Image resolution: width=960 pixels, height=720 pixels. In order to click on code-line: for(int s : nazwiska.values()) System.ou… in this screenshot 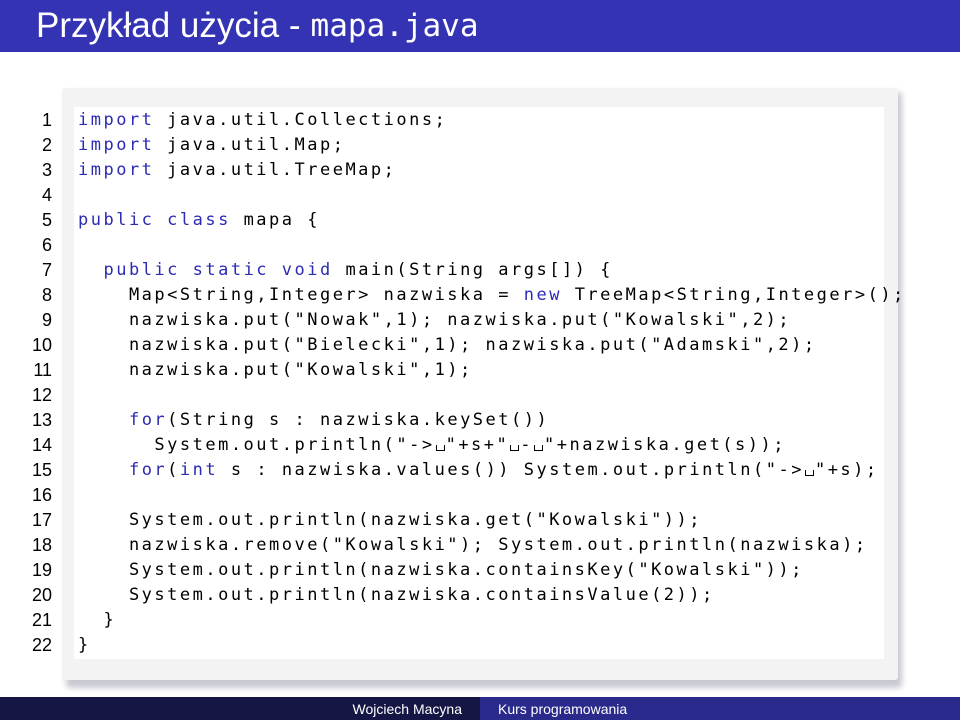, I will do `click(478, 470)`.